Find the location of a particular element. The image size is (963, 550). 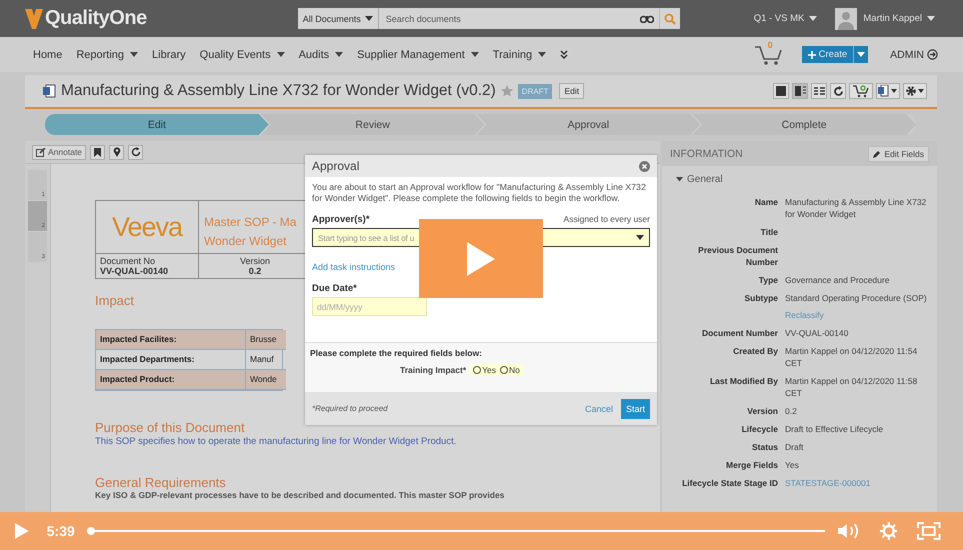

nav-item: Library is located at coordinates (169, 54).